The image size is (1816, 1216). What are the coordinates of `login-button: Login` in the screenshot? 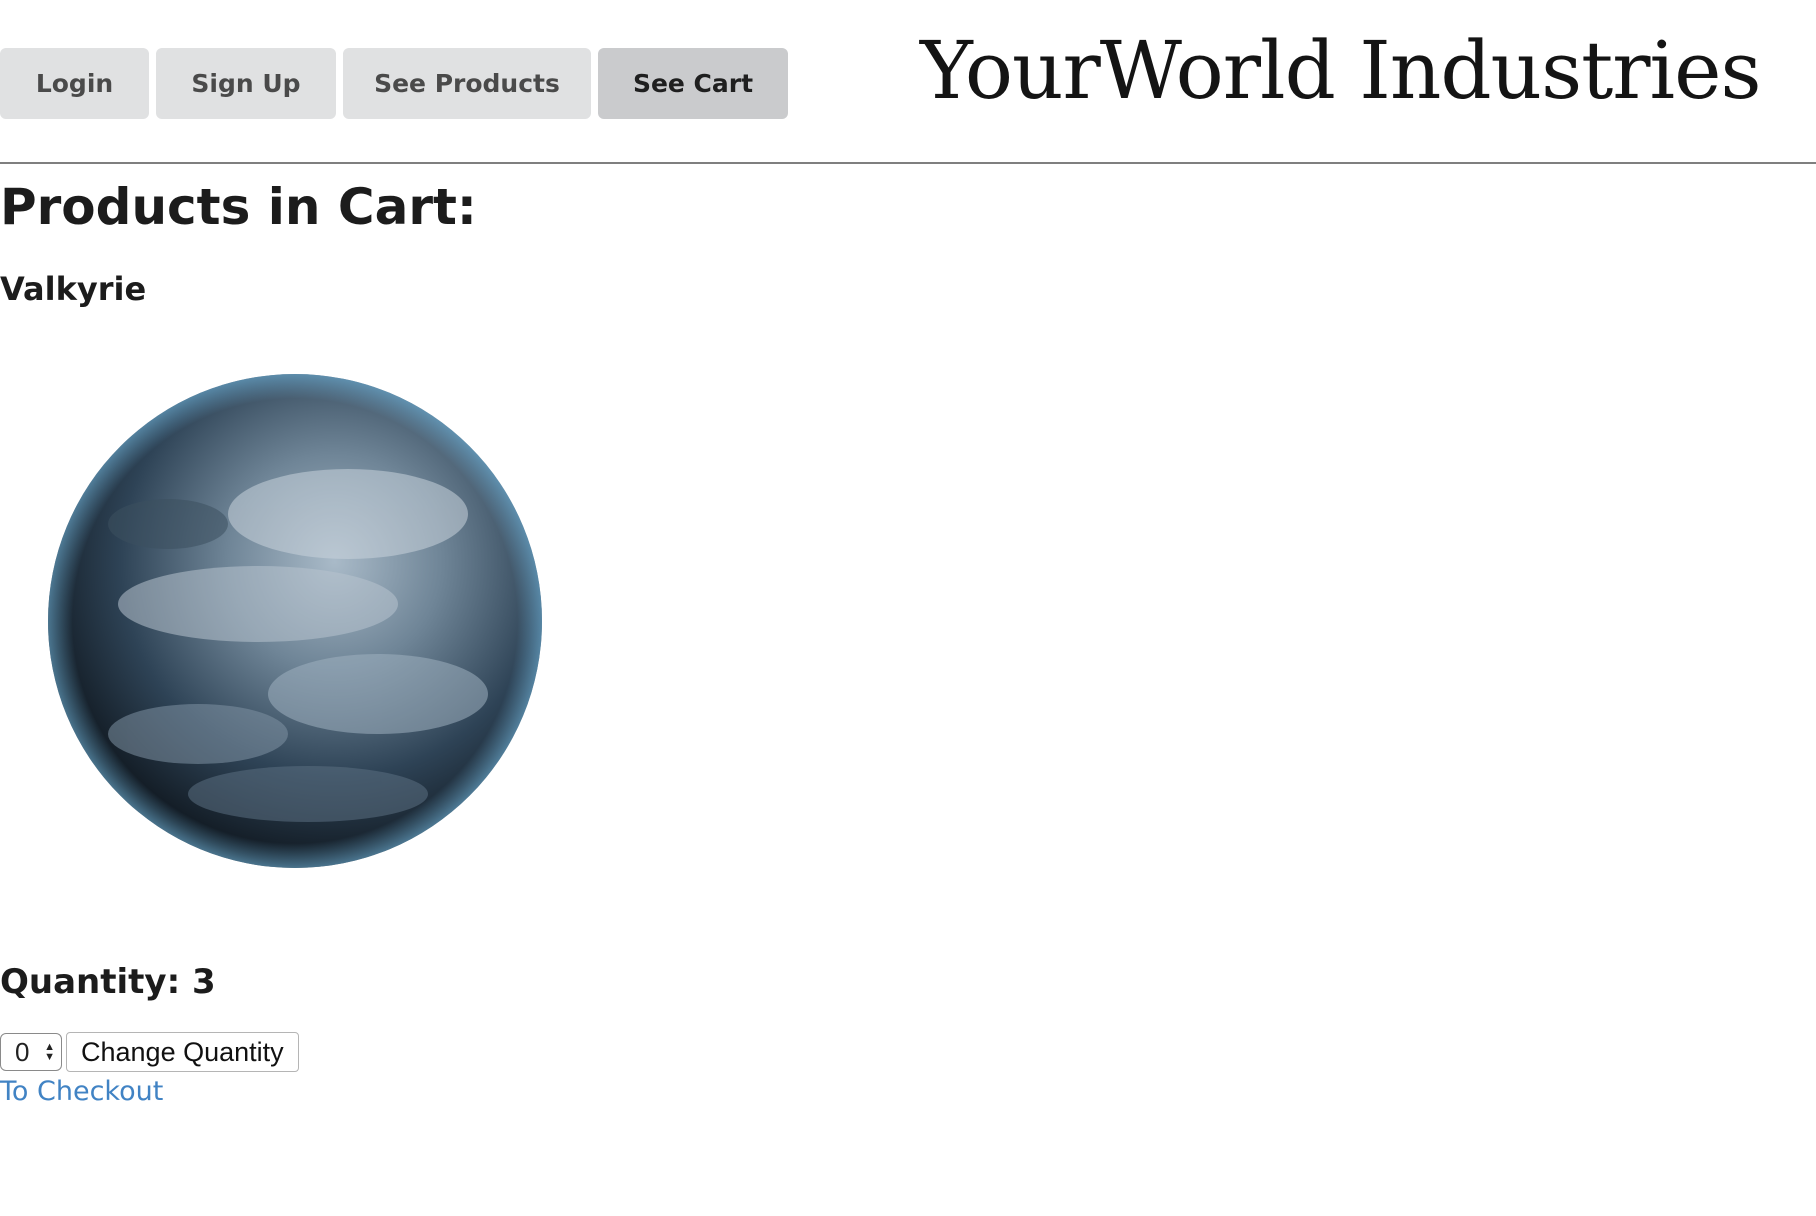 It's located at (74, 83).